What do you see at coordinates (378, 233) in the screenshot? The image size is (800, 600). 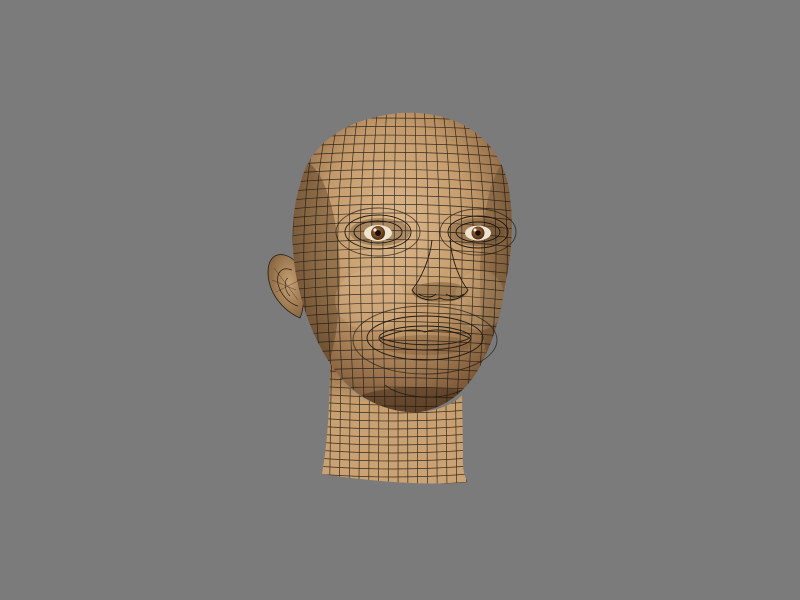 I see `left-eye` at bounding box center [378, 233].